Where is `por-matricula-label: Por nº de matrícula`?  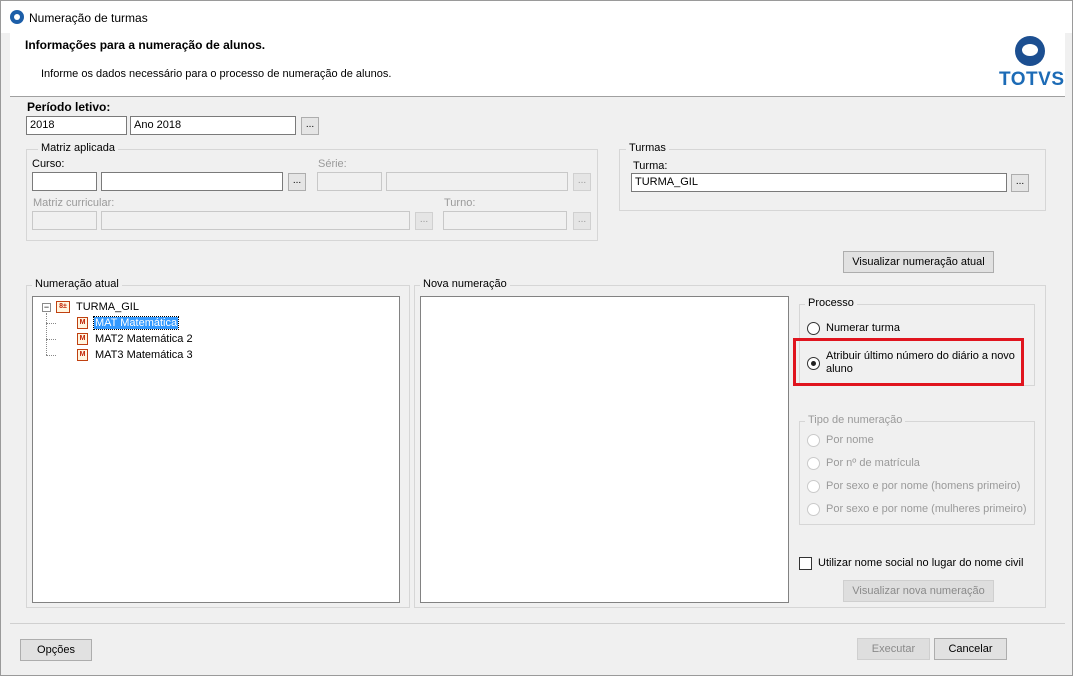 por-matricula-label: Por nº de matrícula is located at coordinates (873, 463).